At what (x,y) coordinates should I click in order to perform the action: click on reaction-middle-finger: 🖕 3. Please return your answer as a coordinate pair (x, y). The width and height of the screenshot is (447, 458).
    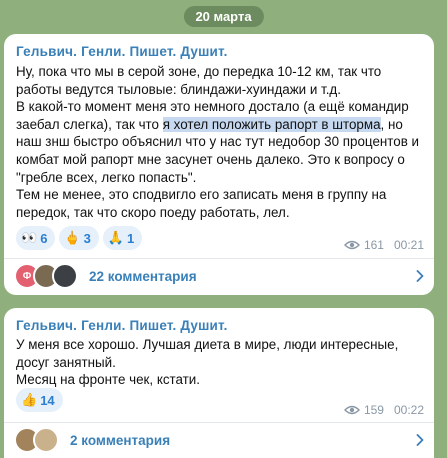
    Looking at the image, I should click on (79, 238).